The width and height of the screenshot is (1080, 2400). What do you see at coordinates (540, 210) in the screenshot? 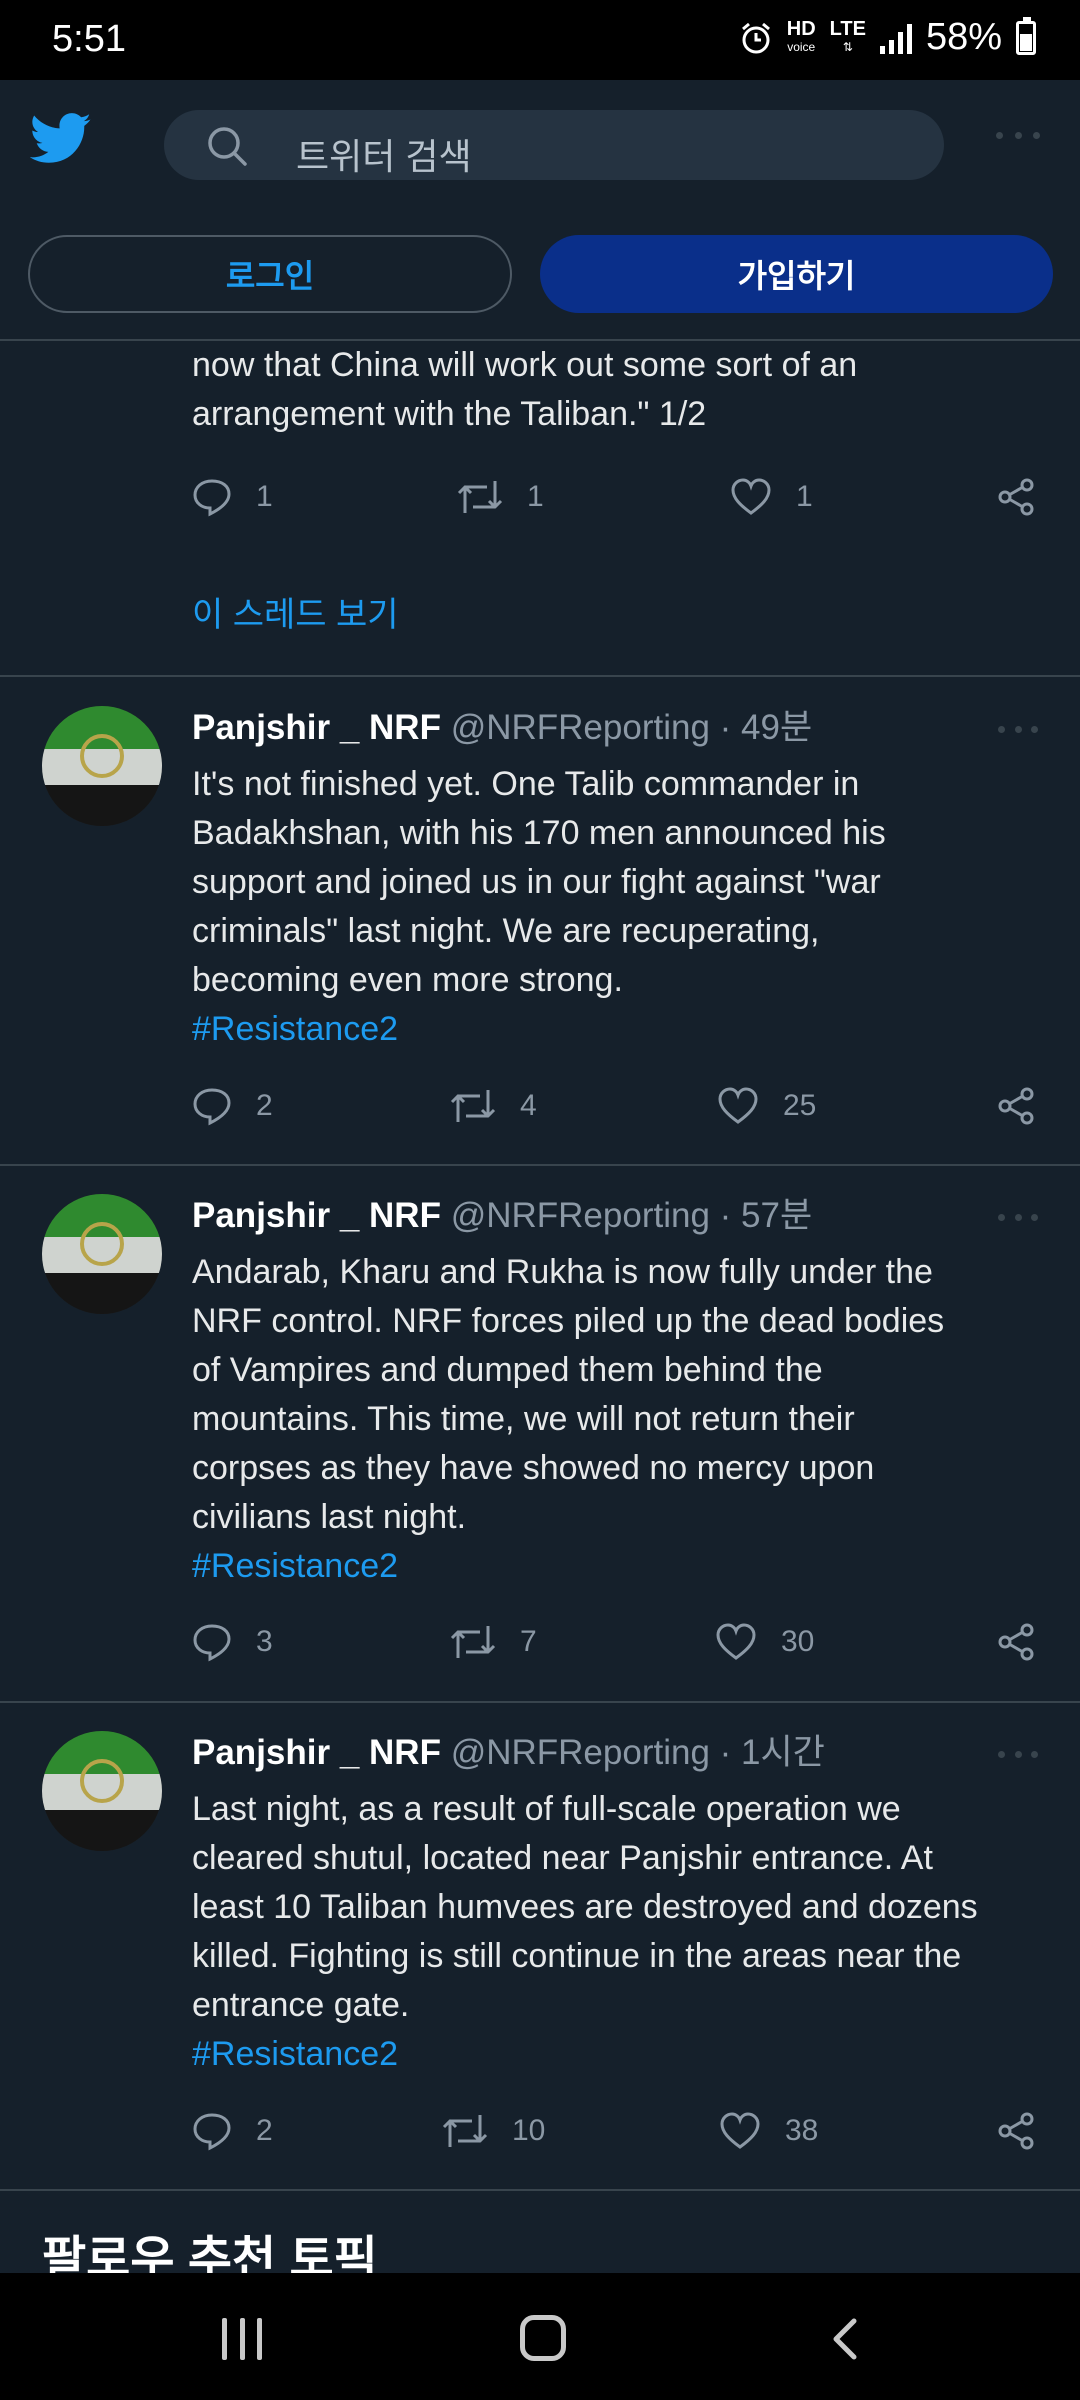
I see `top-header: 트위터 검색 로그인 가입하기` at bounding box center [540, 210].